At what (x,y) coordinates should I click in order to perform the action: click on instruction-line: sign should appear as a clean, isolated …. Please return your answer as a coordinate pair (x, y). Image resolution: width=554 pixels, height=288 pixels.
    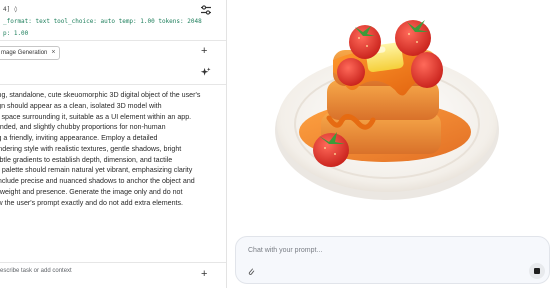
    Looking at the image, I should click on (81, 105).